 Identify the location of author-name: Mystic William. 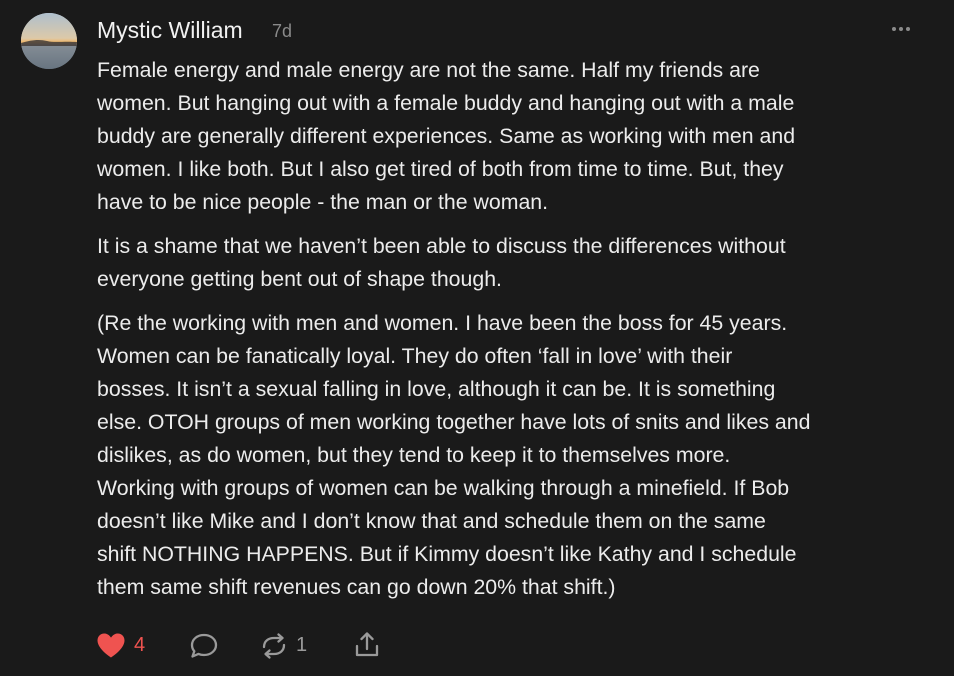
(170, 30).